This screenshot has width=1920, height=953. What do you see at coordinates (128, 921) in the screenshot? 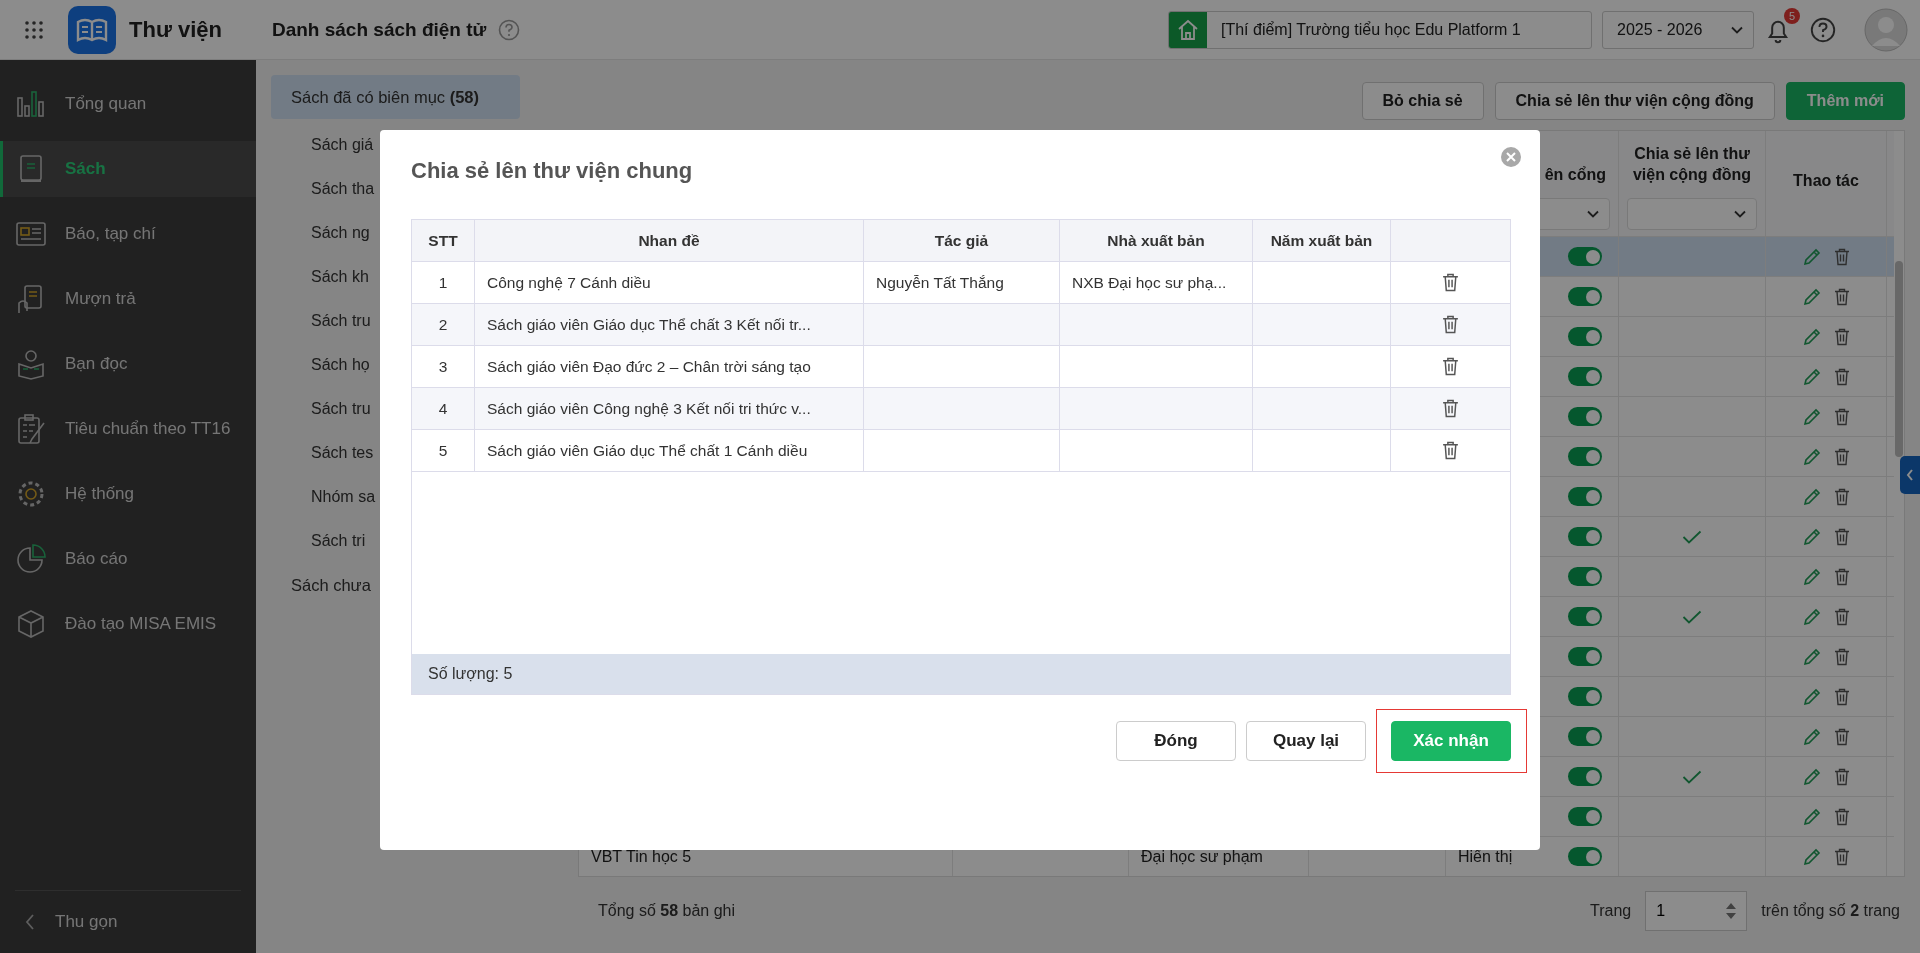
I see `collapse-button: Thu gọn` at bounding box center [128, 921].